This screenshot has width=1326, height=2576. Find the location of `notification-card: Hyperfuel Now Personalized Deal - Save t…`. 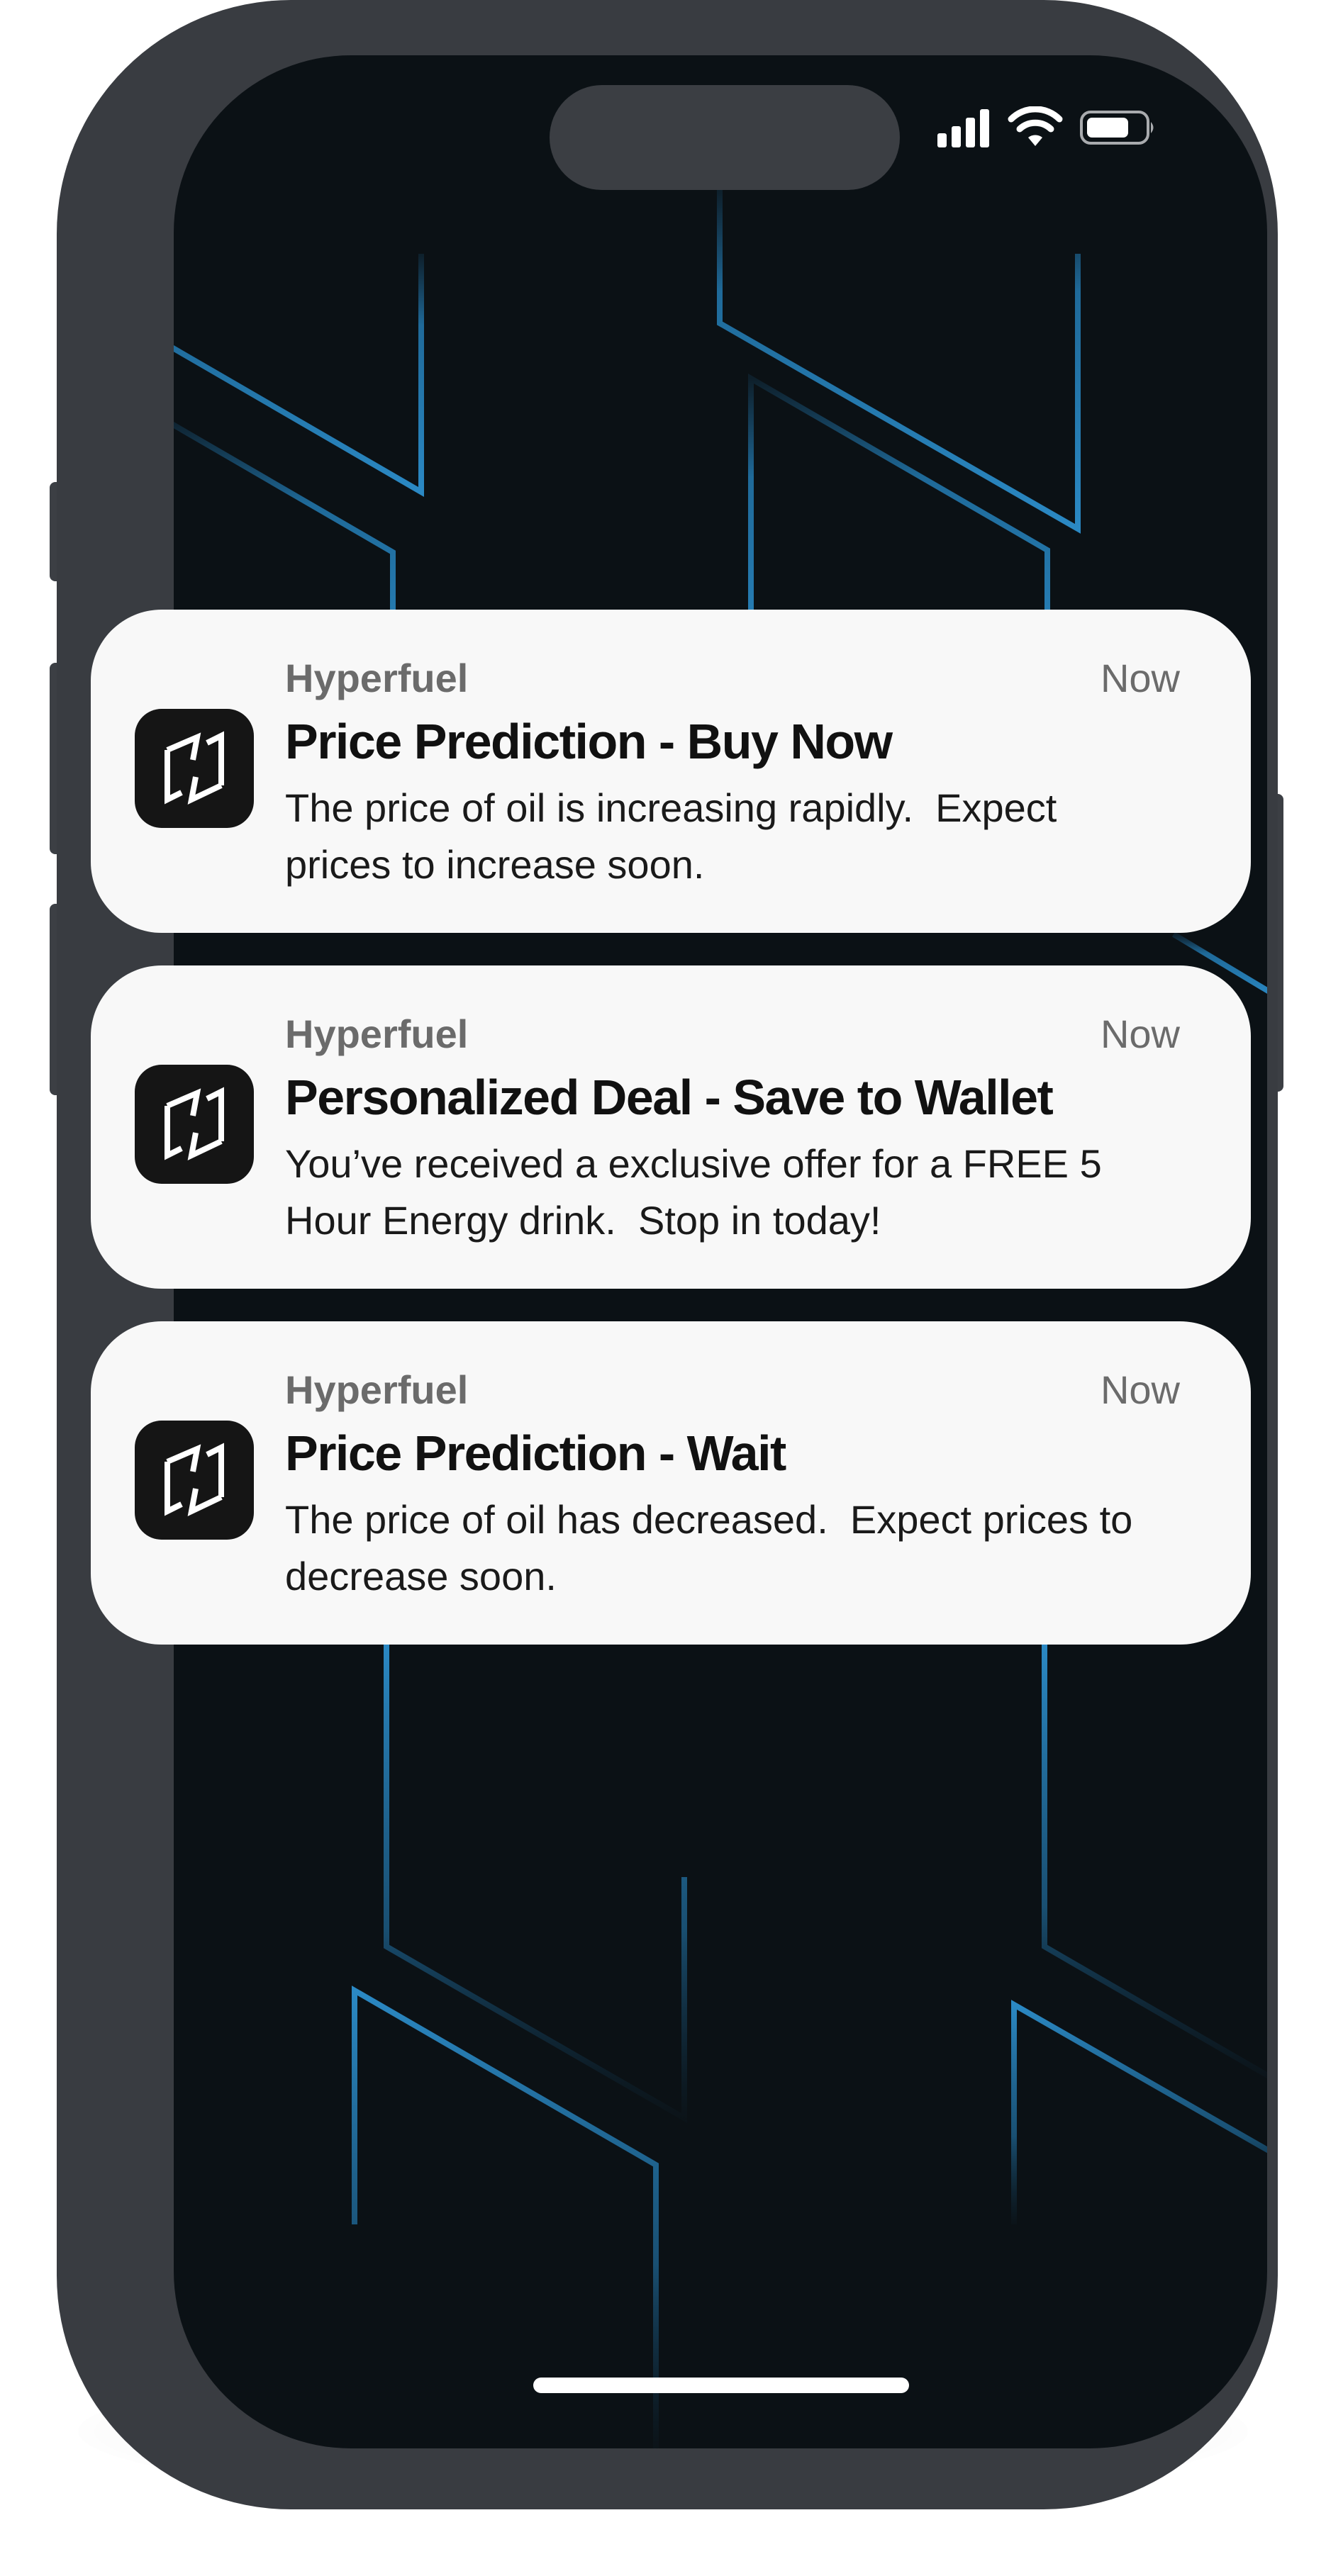

notification-card: Hyperfuel Now Personalized Deal - Save t… is located at coordinates (671, 1127).